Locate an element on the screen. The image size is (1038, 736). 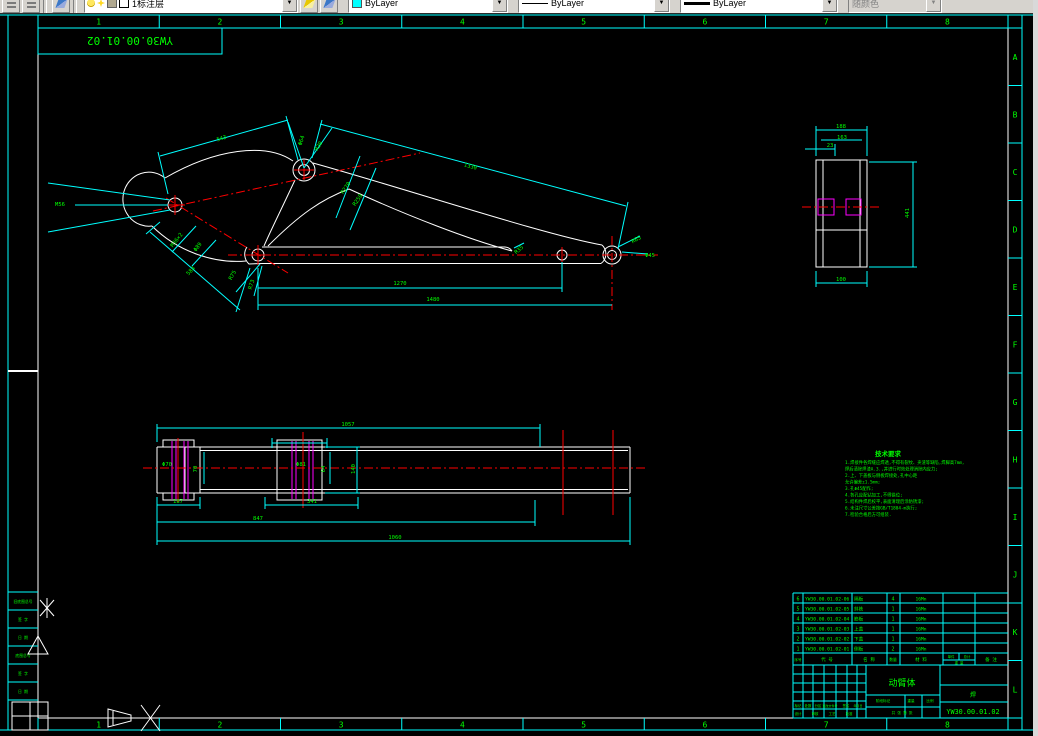
zone-letter: K is located at coordinates (1015, 632).